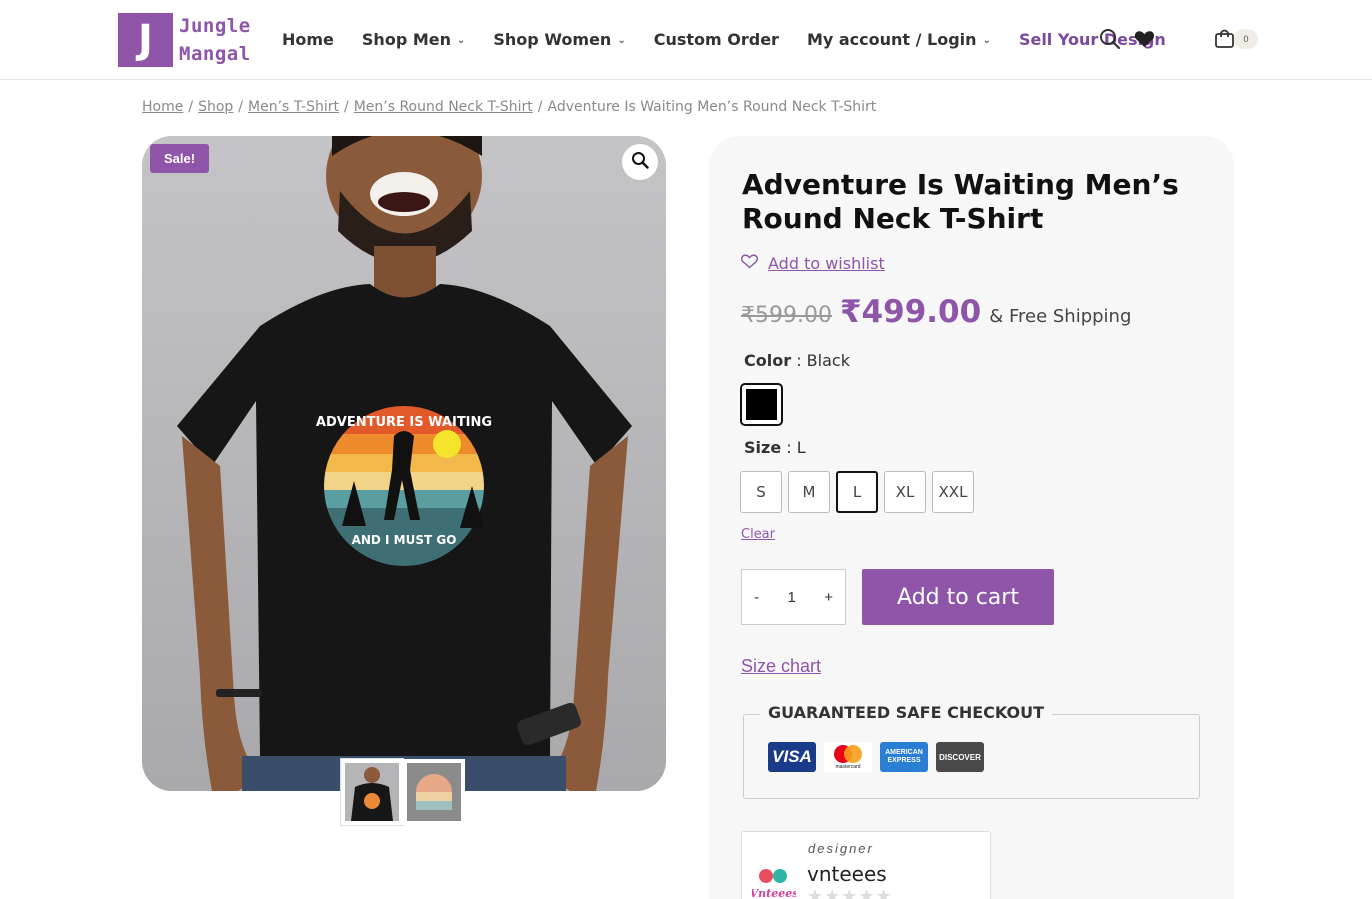 The height and width of the screenshot is (899, 1372). Describe the element at coordinates (215, 26) in the screenshot. I see `logo-line-1: Jungle` at that location.